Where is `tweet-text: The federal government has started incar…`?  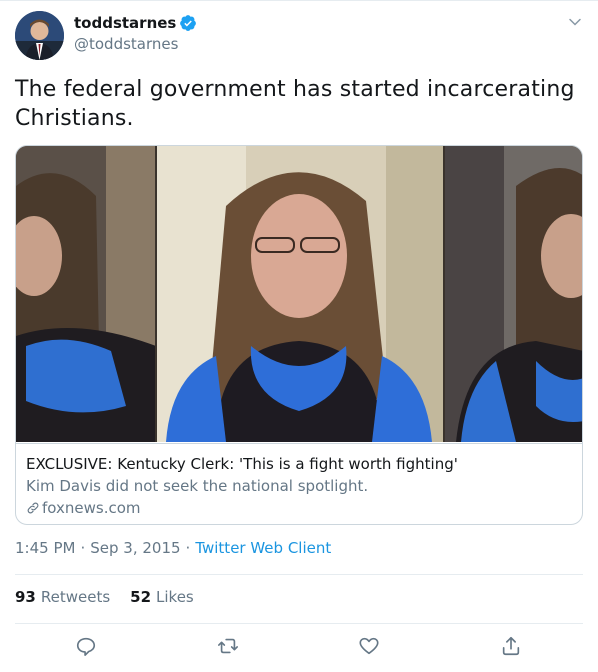 tweet-text: The federal government has started incar… is located at coordinates (295, 104).